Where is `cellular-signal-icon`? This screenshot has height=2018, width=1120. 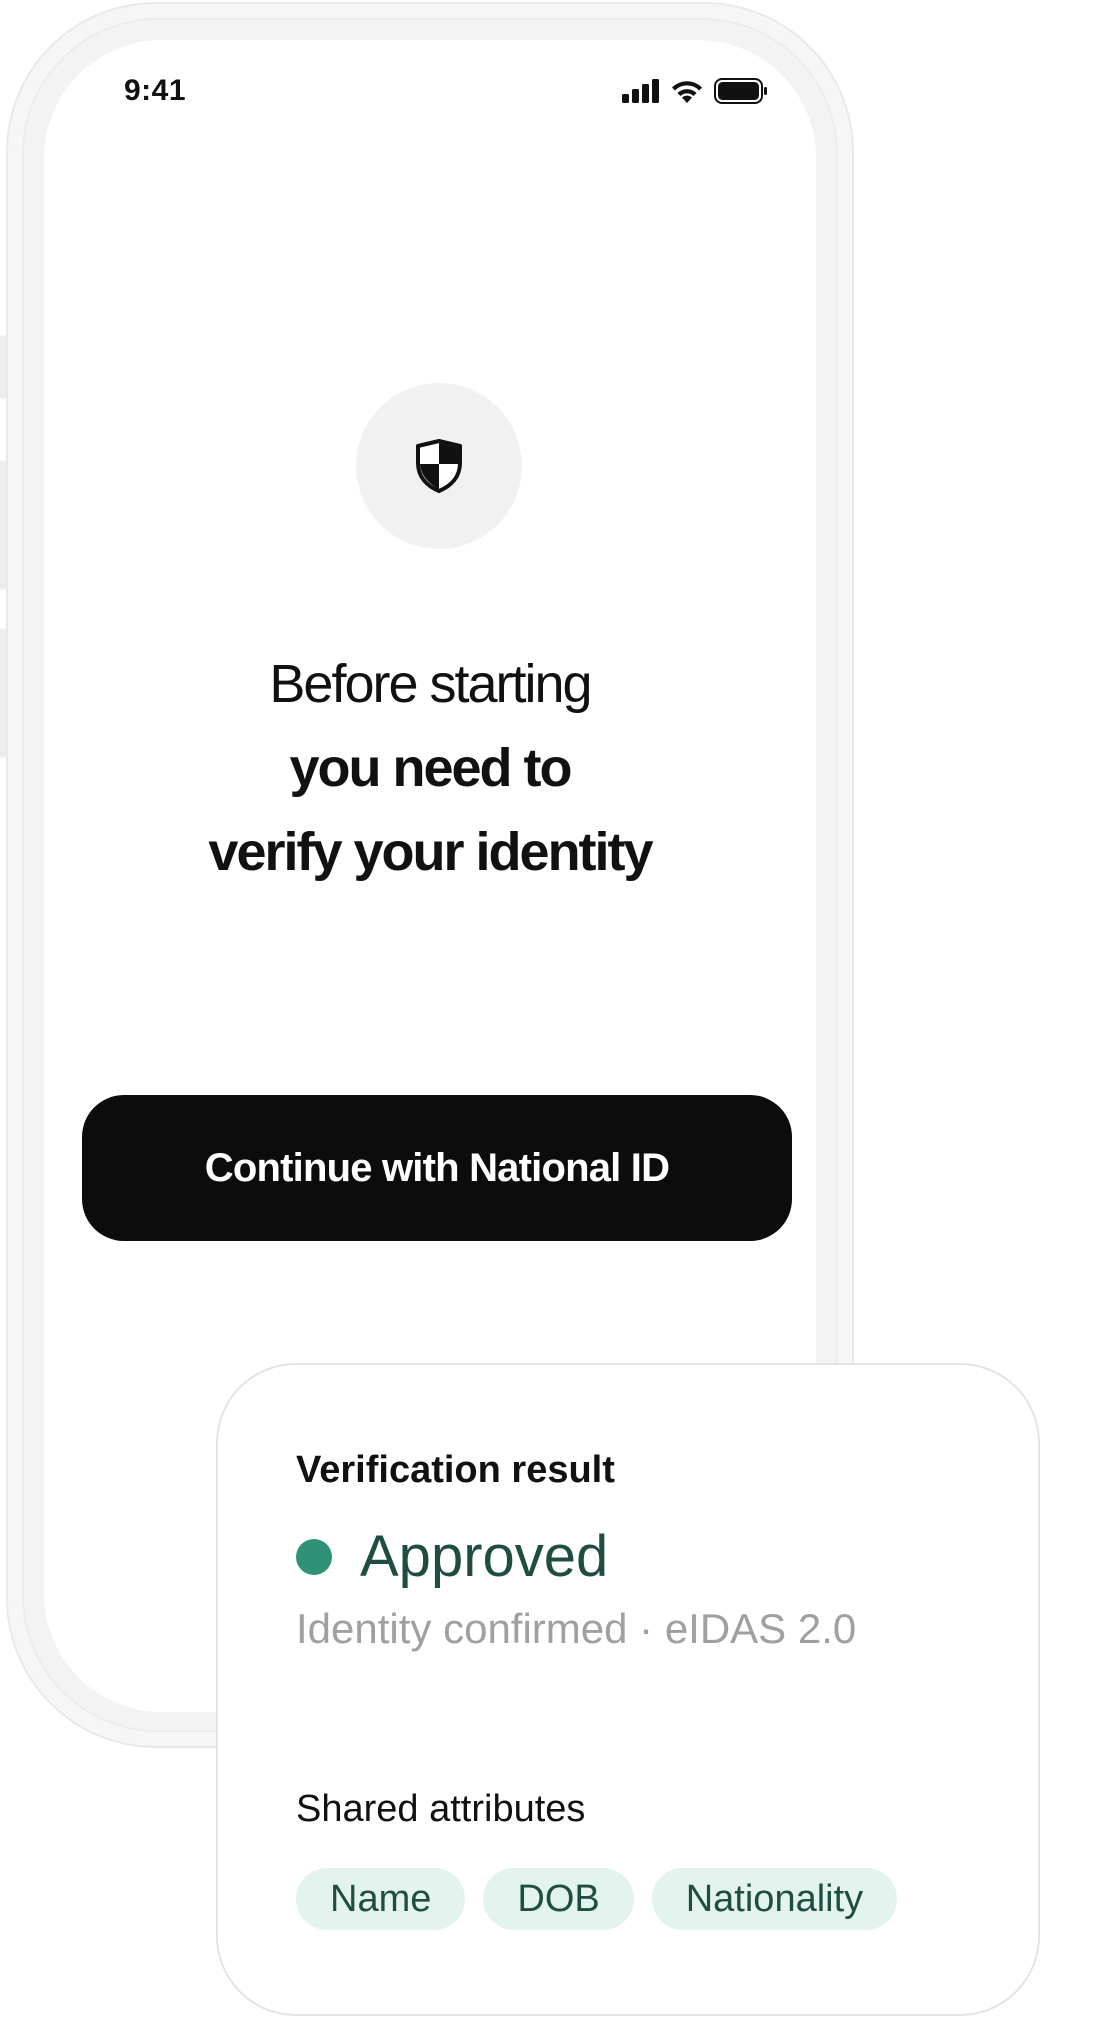
cellular-signal-icon is located at coordinates (640, 91).